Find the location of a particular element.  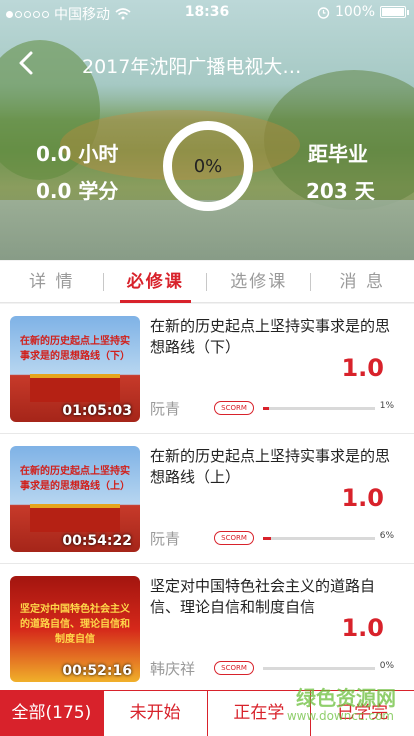

course-thumbnail: 在新的历史起点上坚持实事求是的思想路线（上） 00:54:22 is located at coordinates (75, 499).